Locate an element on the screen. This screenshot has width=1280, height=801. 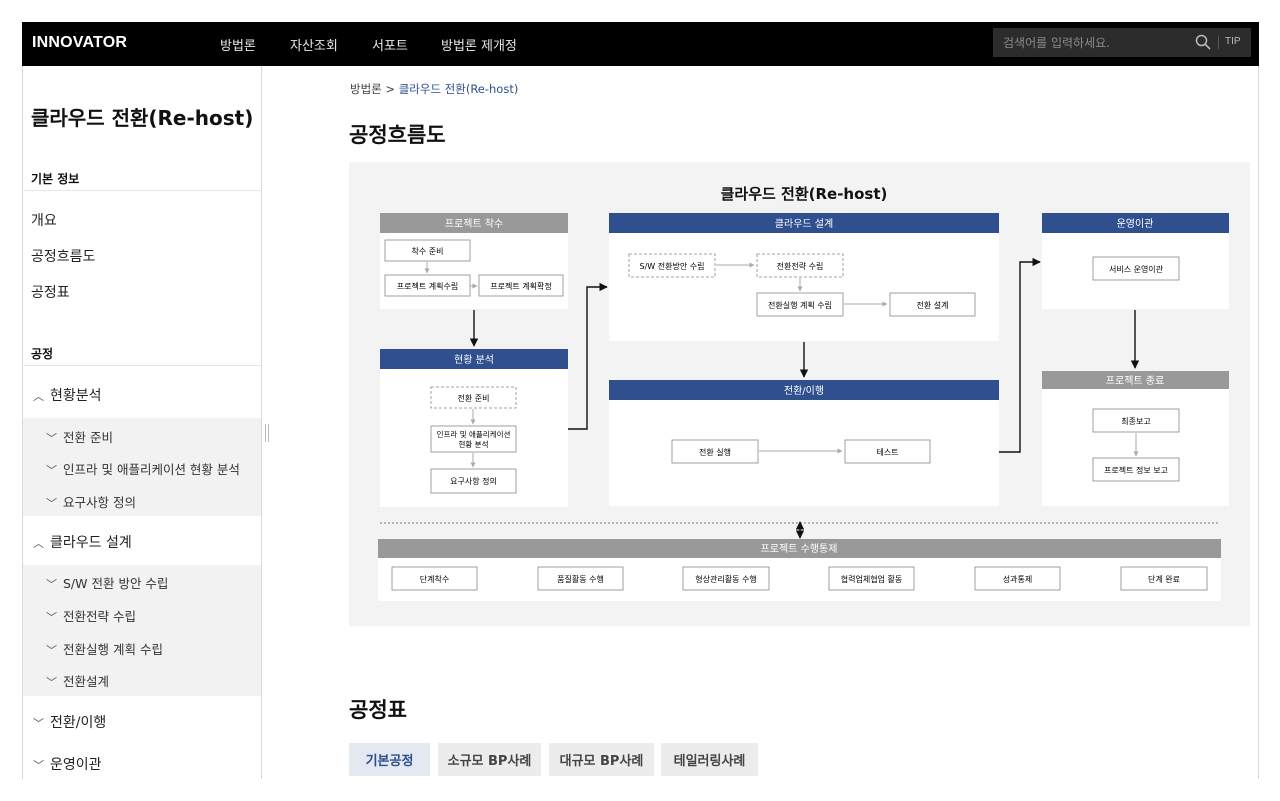
sidebar-group-migration: ﹀ 전환/이행 is located at coordinates (69, 722).